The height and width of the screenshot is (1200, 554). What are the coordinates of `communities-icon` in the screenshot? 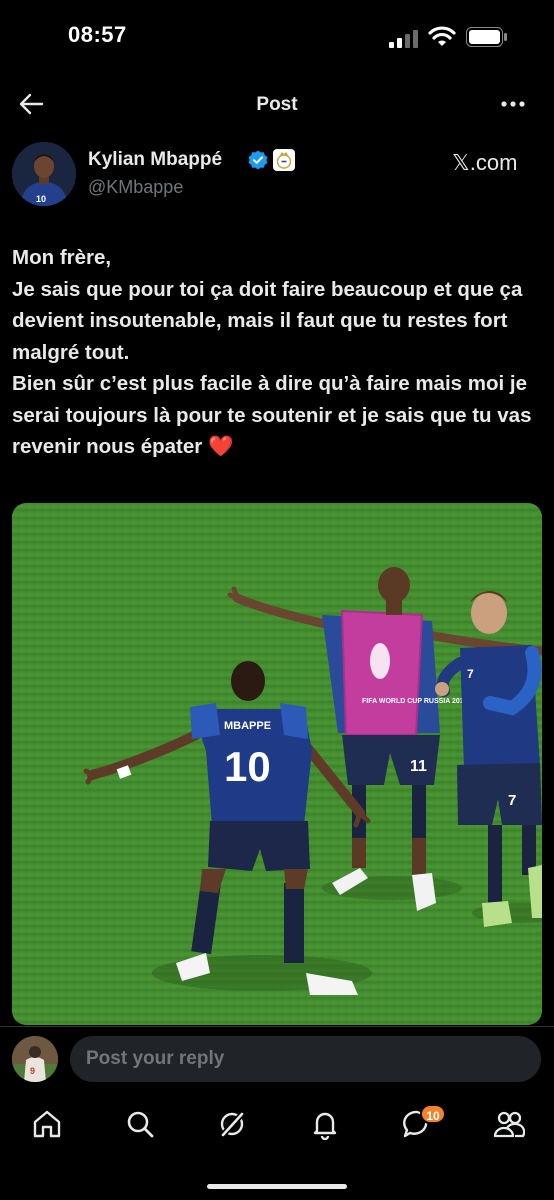 It's located at (509, 1124).